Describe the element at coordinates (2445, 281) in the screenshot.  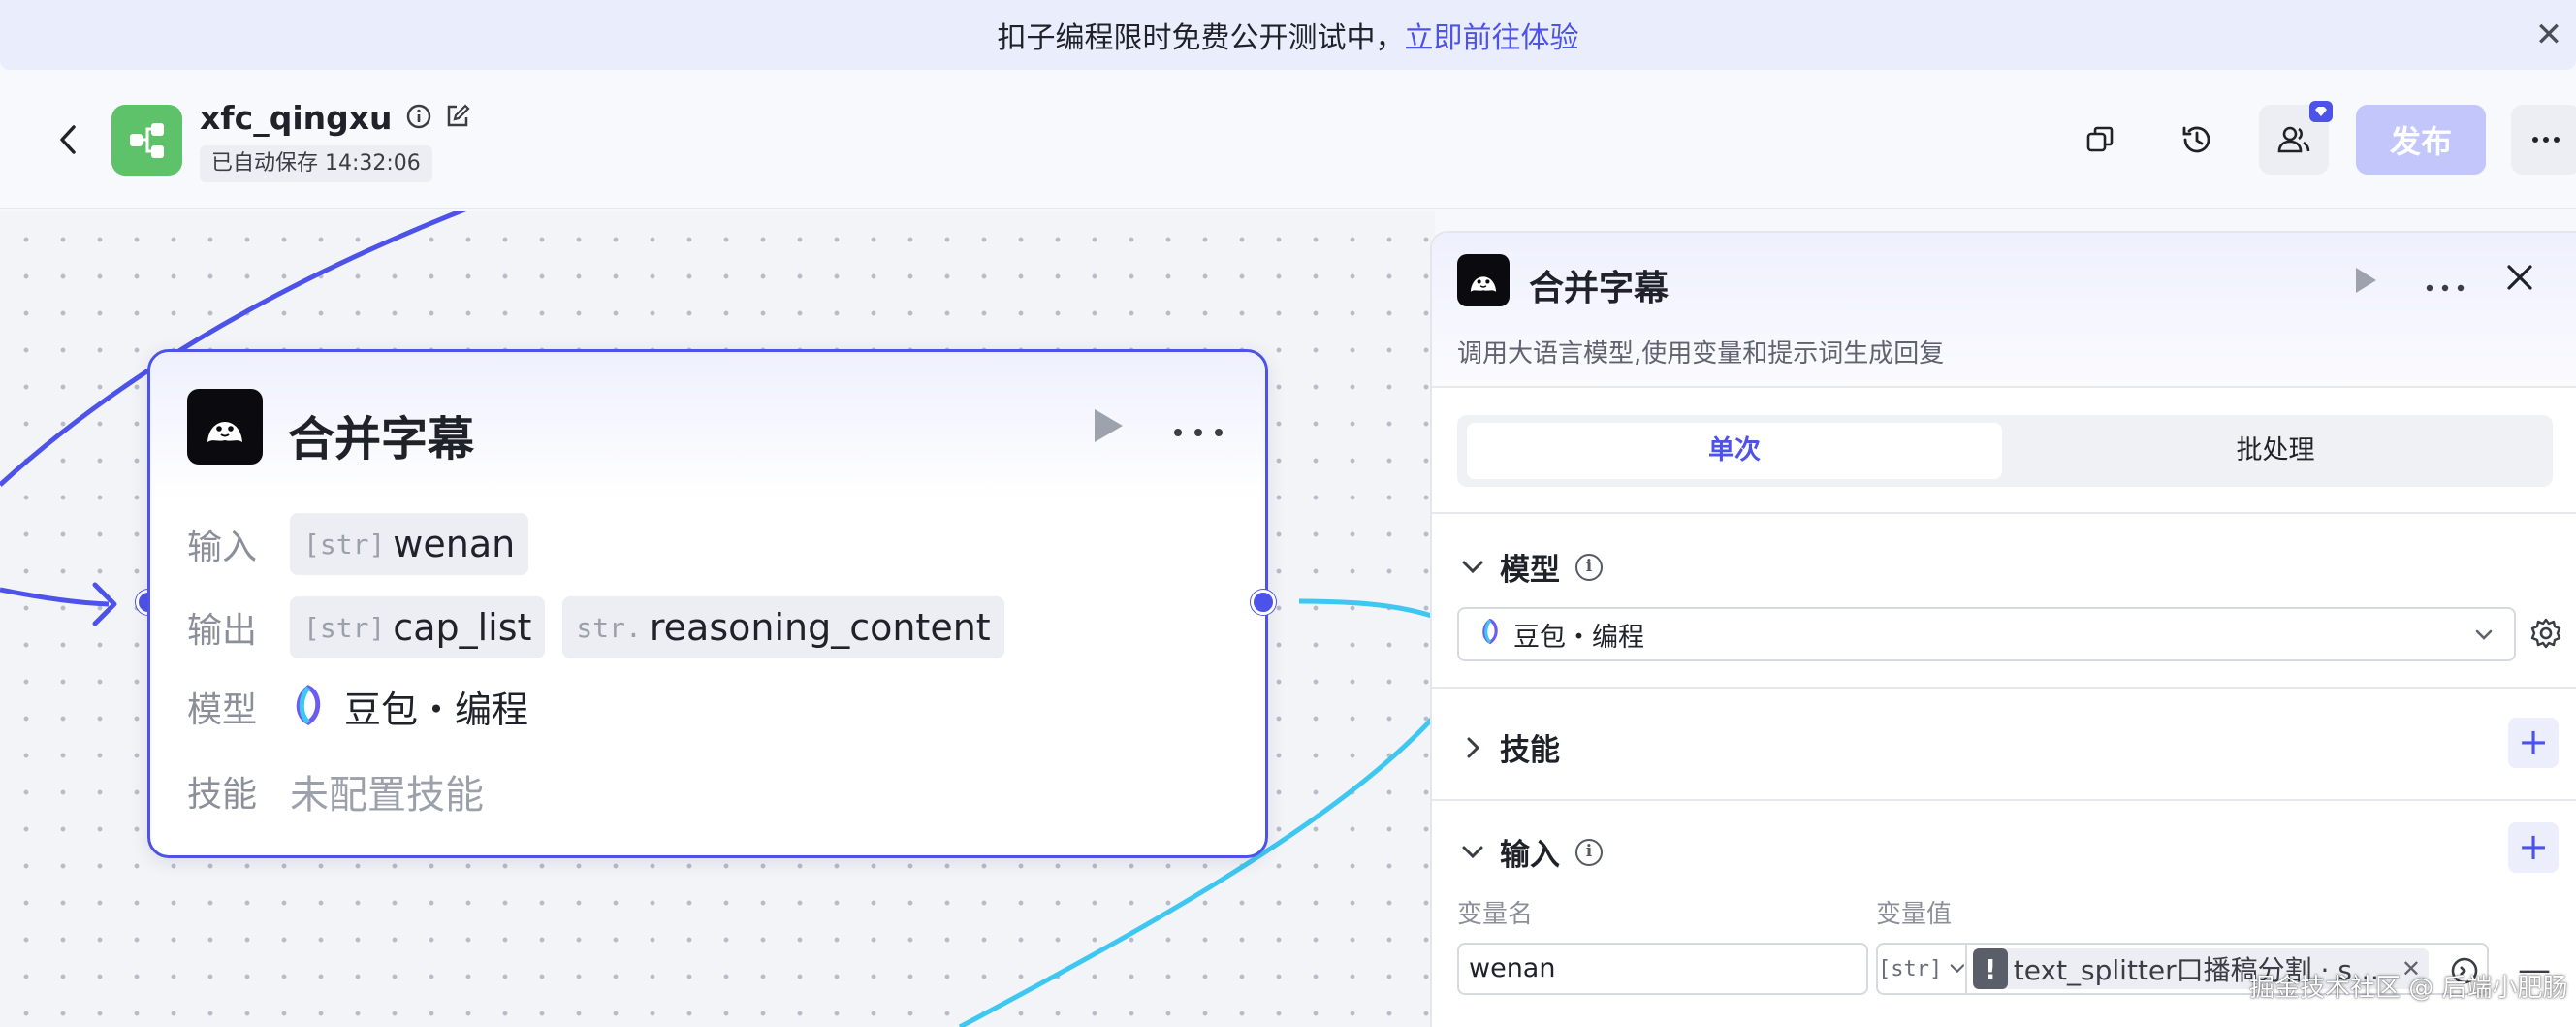
I see `panel-more-icon` at that location.